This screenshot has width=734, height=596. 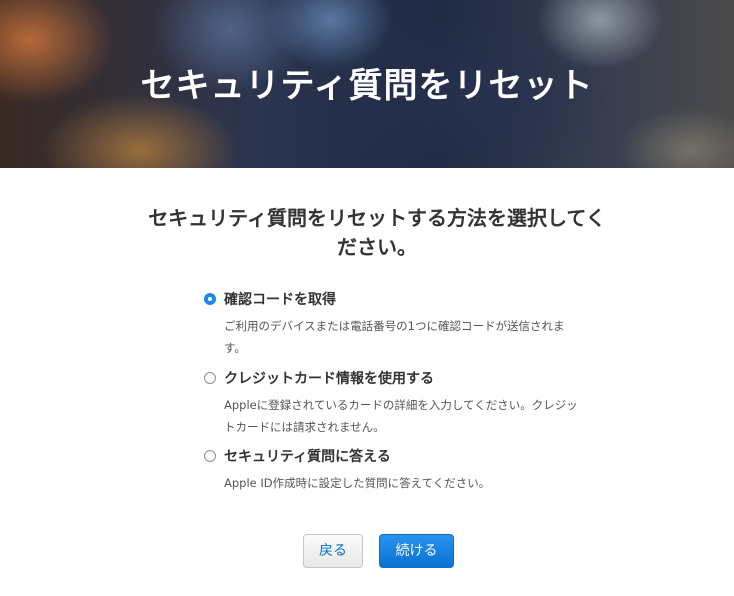 I want to click on radio-verification-code, so click(x=210, y=299).